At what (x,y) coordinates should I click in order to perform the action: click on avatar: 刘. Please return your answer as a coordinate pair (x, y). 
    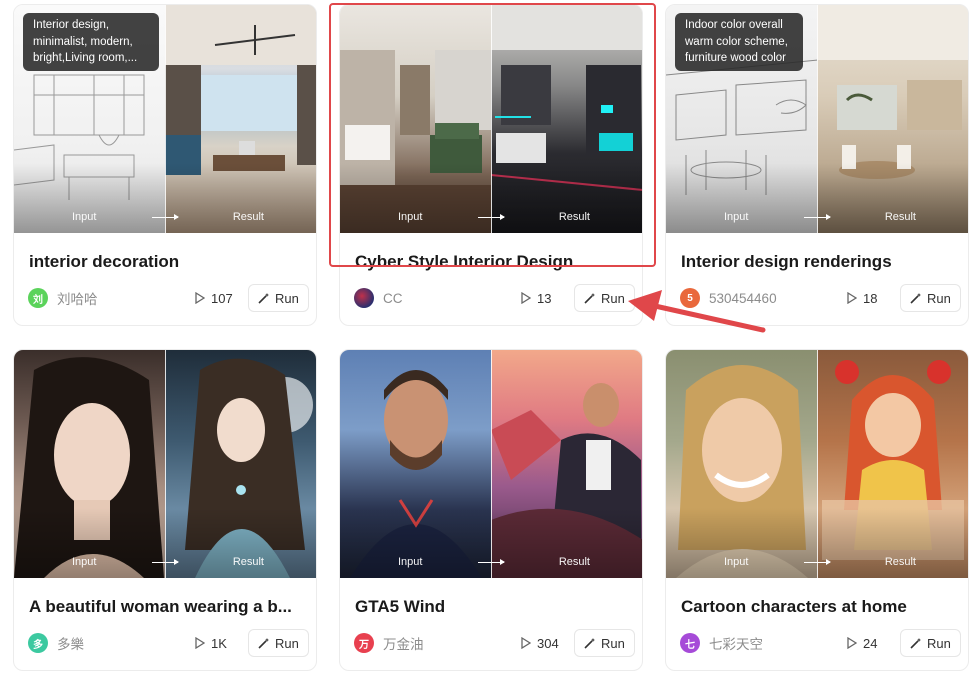
    Looking at the image, I should click on (38, 298).